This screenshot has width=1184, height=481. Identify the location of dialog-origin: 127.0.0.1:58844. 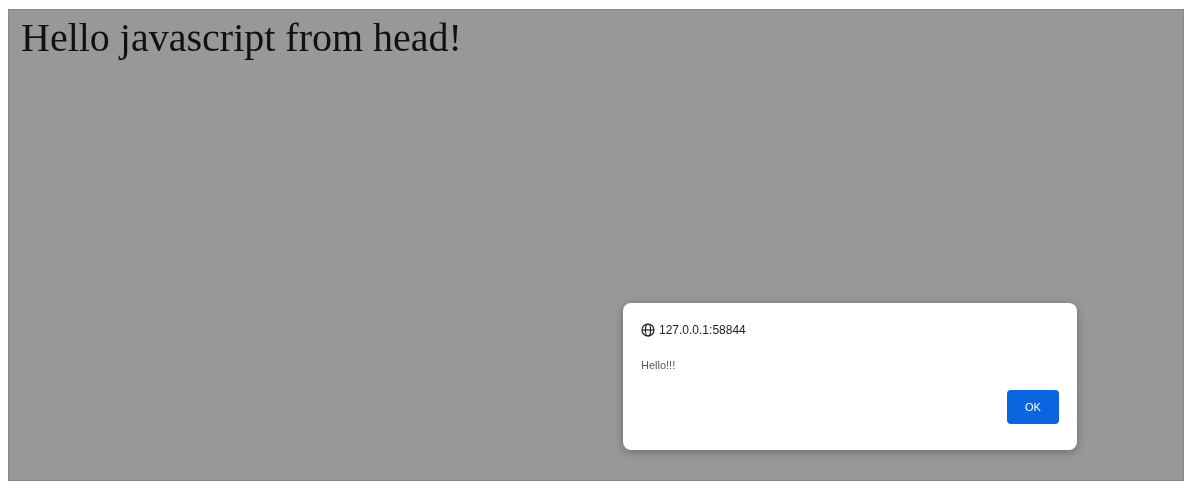
(702, 330).